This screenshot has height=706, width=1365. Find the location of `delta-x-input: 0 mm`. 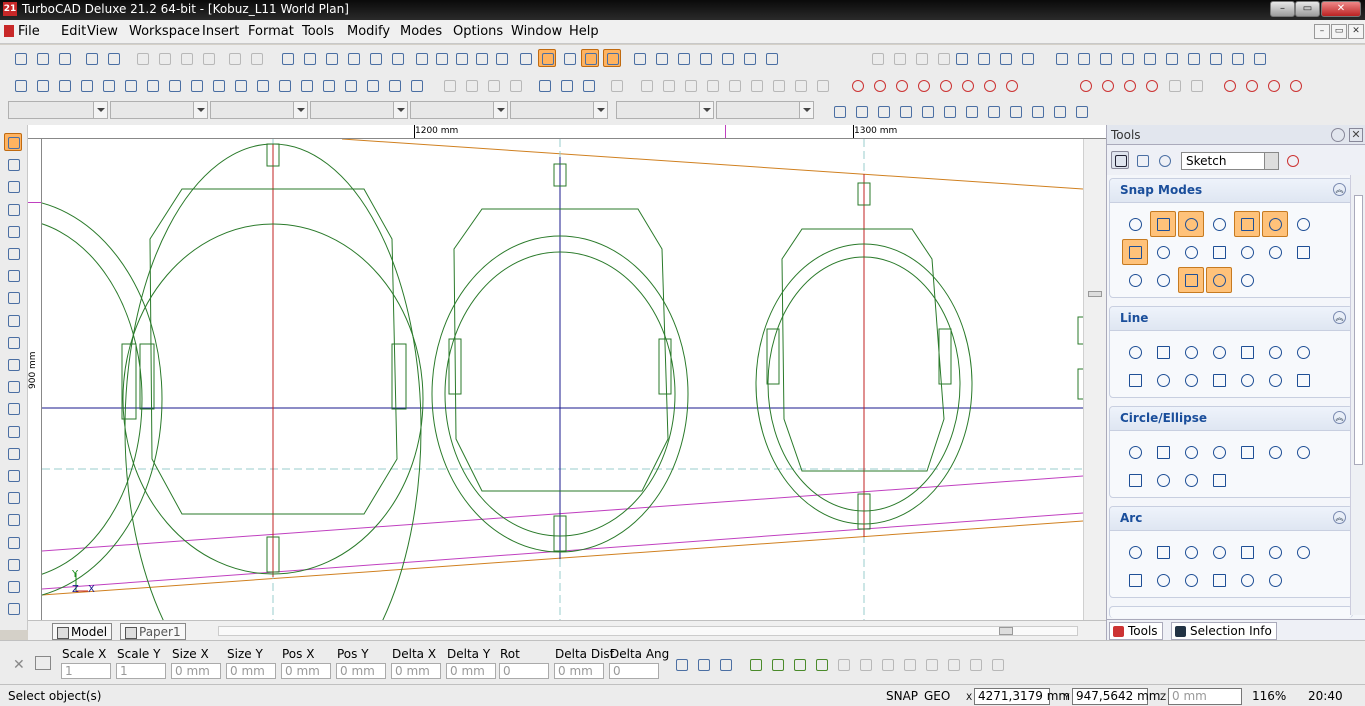

delta-x-input: 0 mm is located at coordinates (416, 671).